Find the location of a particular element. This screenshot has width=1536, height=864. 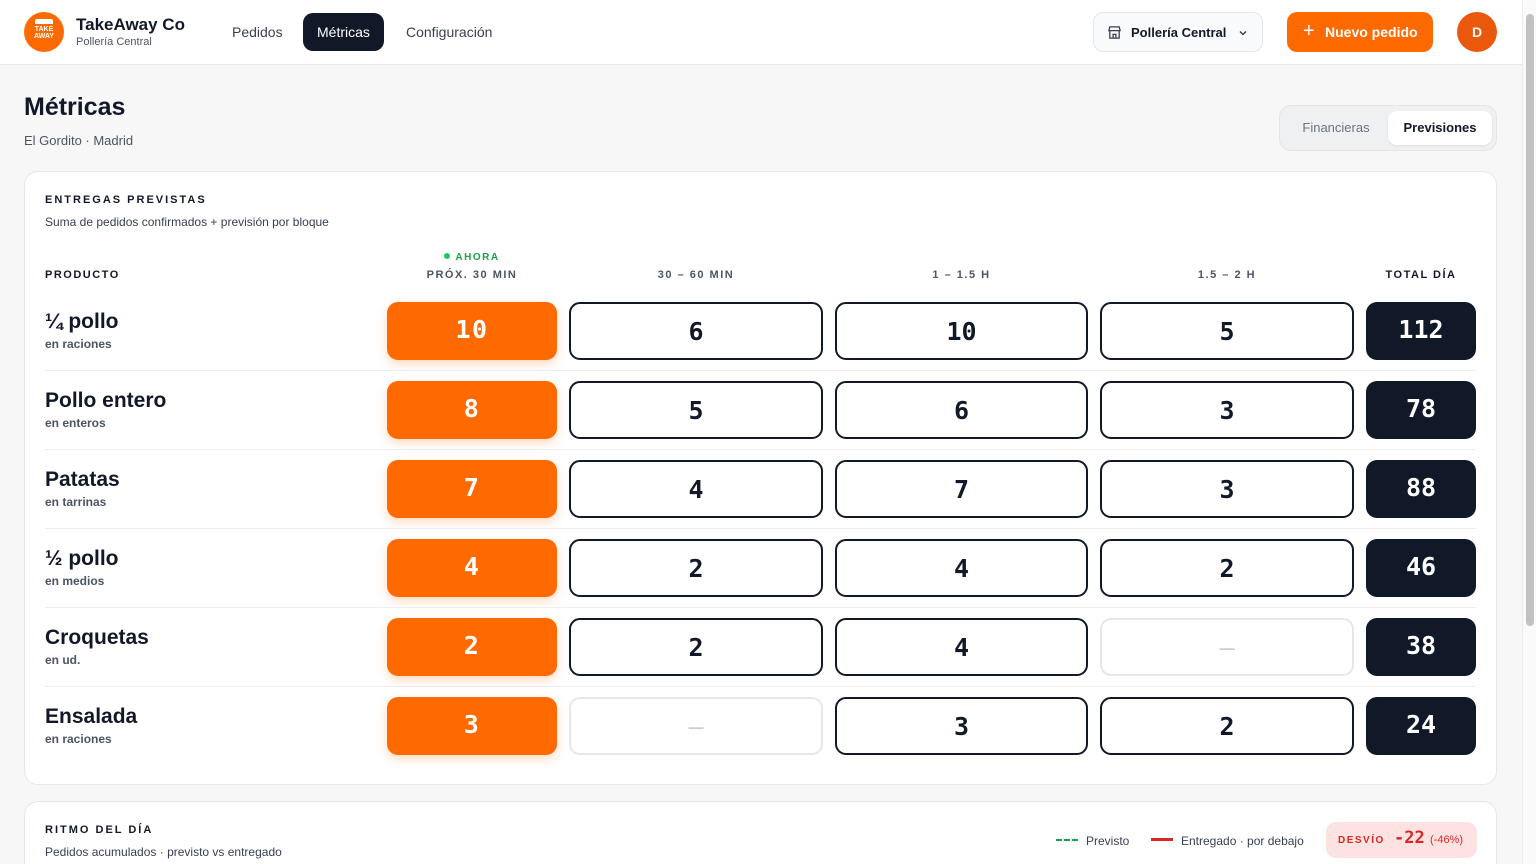

cell-total: 38 is located at coordinates (1421, 647).